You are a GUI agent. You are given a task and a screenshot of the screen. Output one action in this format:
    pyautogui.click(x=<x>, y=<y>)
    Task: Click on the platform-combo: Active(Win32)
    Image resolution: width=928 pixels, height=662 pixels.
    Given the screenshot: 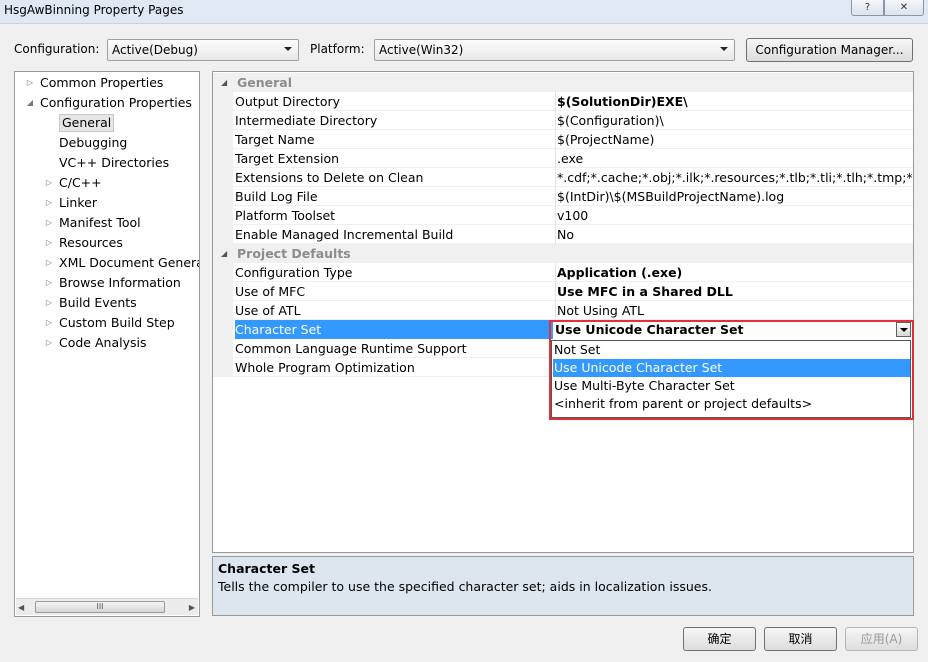 What is the action you would take?
    pyautogui.click(x=554, y=50)
    